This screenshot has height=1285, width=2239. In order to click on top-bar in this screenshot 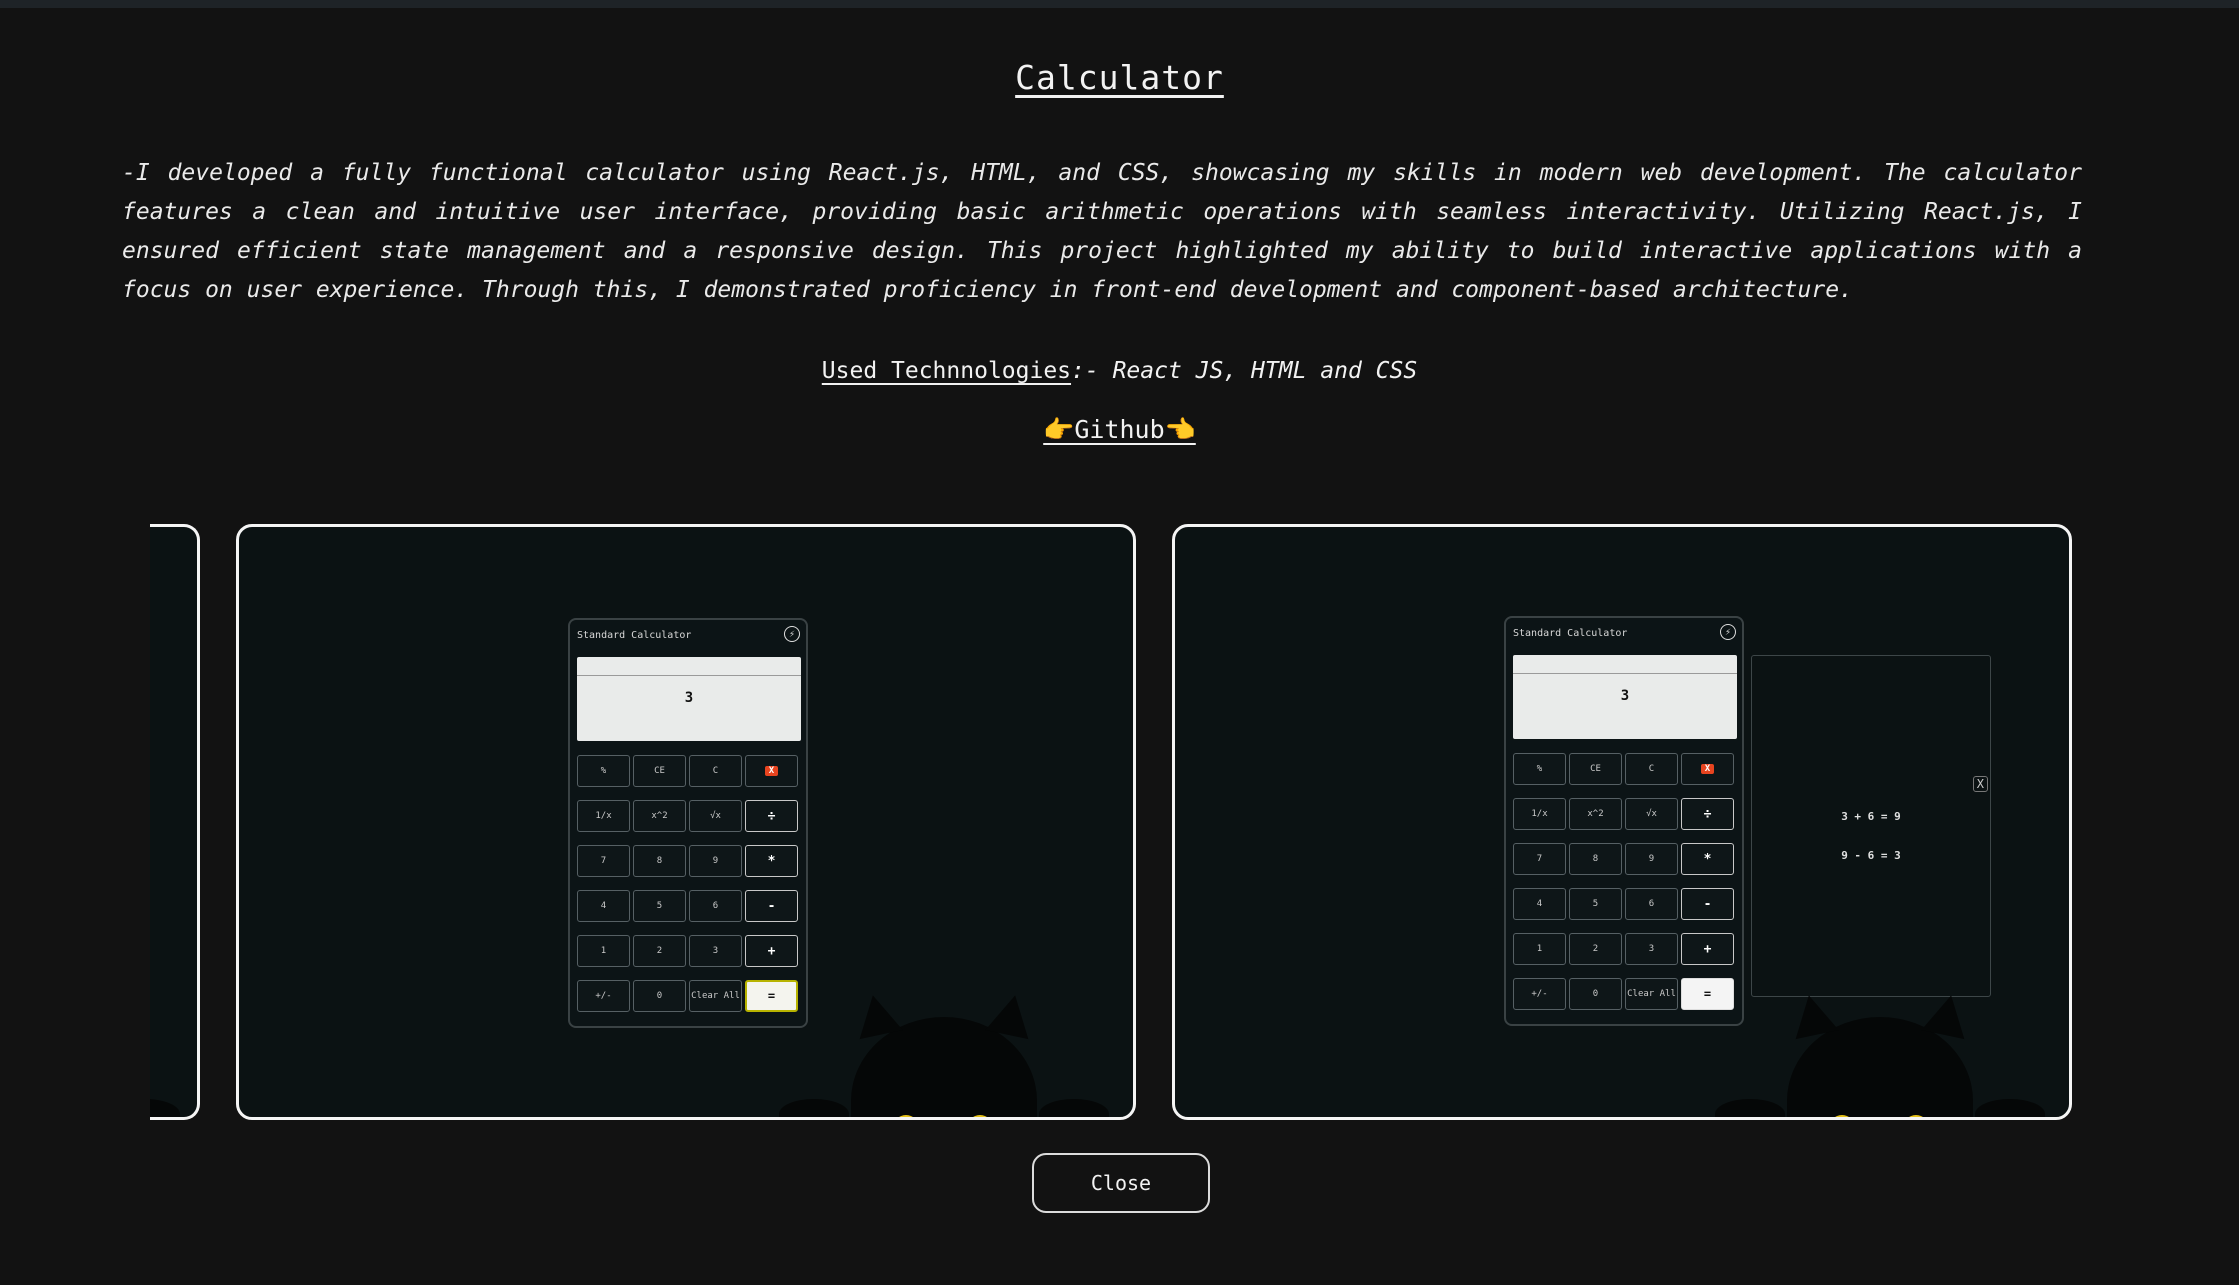, I will do `click(1119, 4)`.